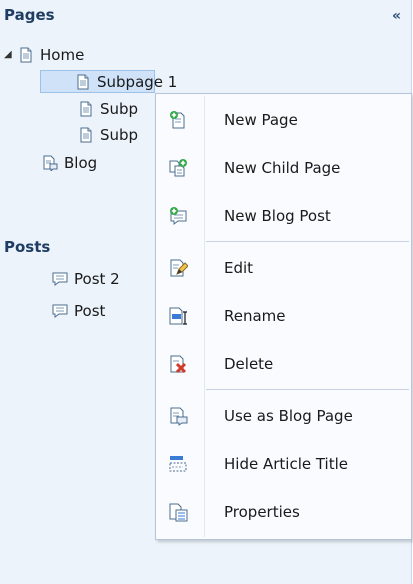 Image resolution: width=413 pixels, height=584 pixels. What do you see at coordinates (249, 364) in the screenshot?
I see `menu-item-label: Delete` at bounding box center [249, 364].